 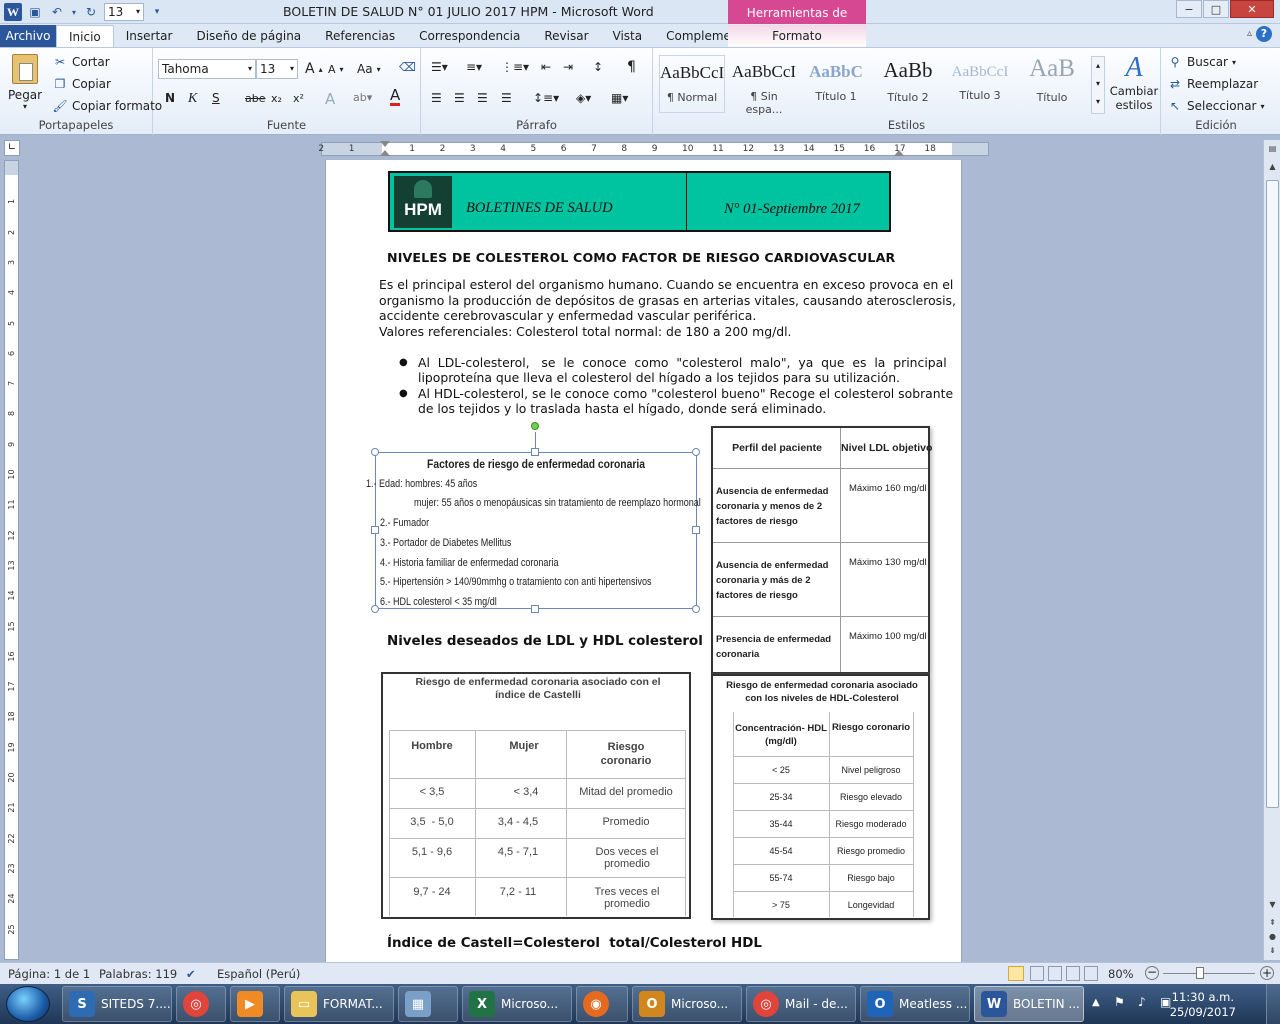 What do you see at coordinates (1272, 149) in the screenshot?
I see `view-ruler-icon: ▤` at bounding box center [1272, 149].